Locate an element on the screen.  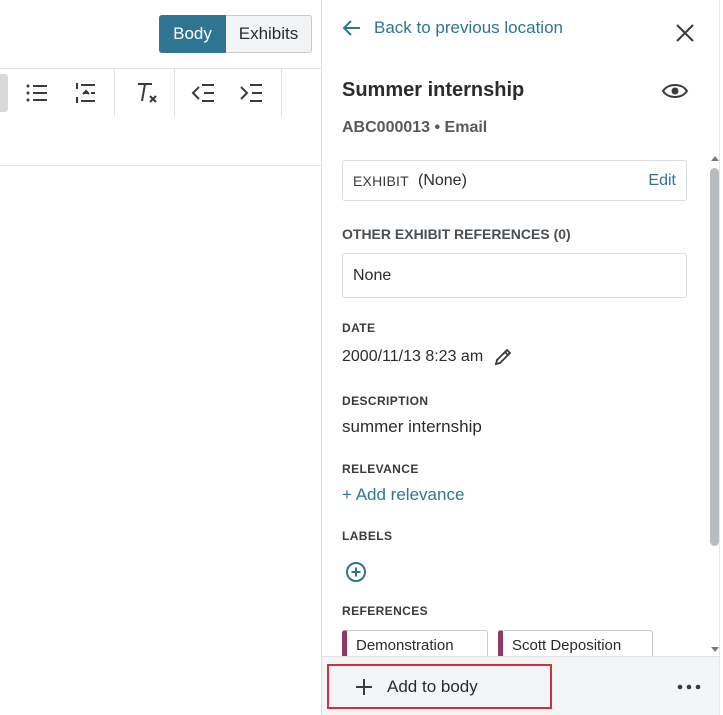
references-label: REFERENCES is located at coordinates (385, 611).